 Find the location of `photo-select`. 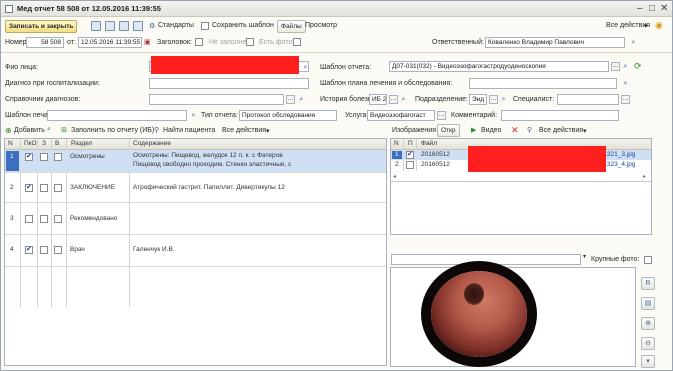

photo-select is located at coordinates (486, 259).